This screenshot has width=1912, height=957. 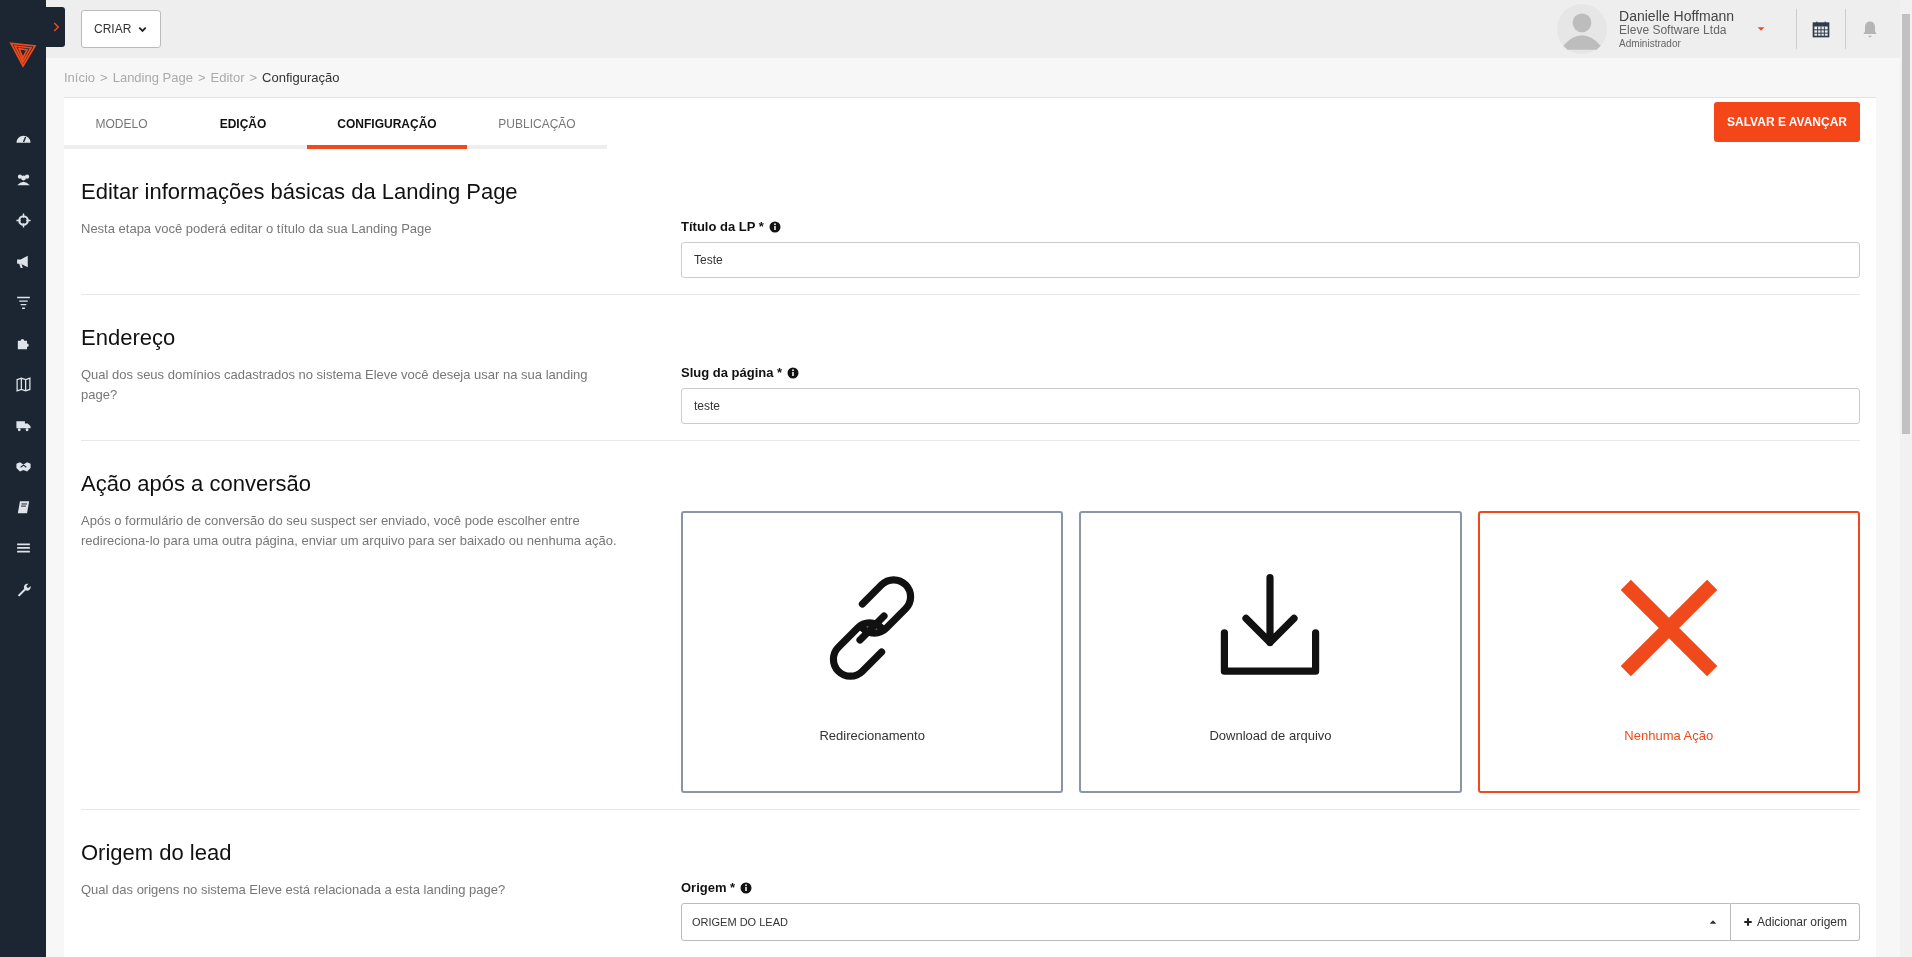 I want to click on section-title: Ação após a conversão, so click(x=196, y=484).